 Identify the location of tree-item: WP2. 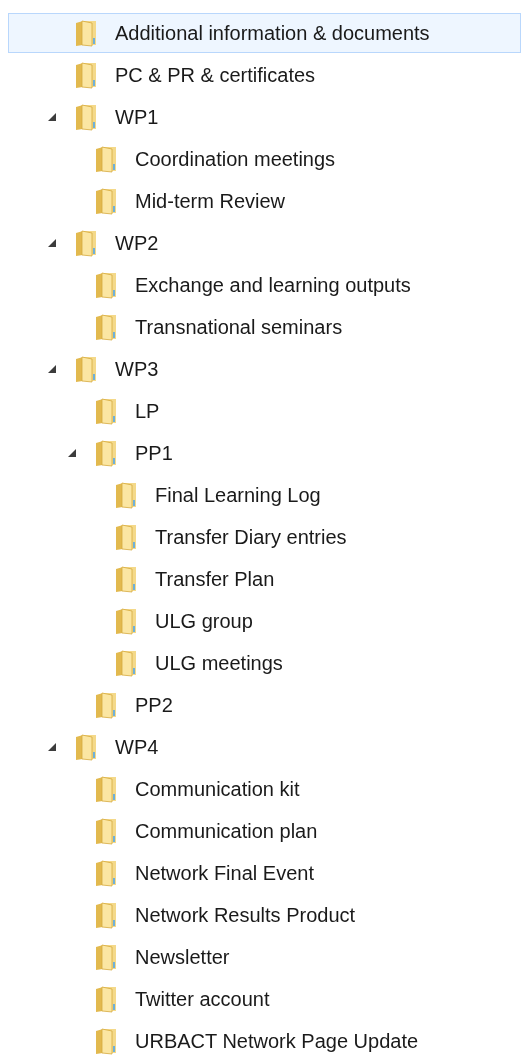
(264, 243).